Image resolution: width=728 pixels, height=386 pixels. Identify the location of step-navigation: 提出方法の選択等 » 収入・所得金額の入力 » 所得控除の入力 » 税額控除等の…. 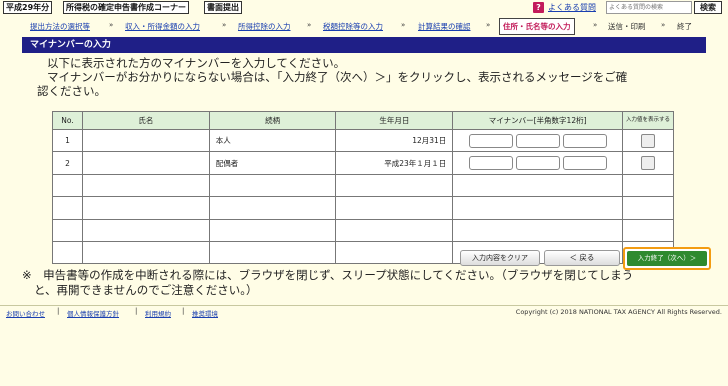
(364, 26).